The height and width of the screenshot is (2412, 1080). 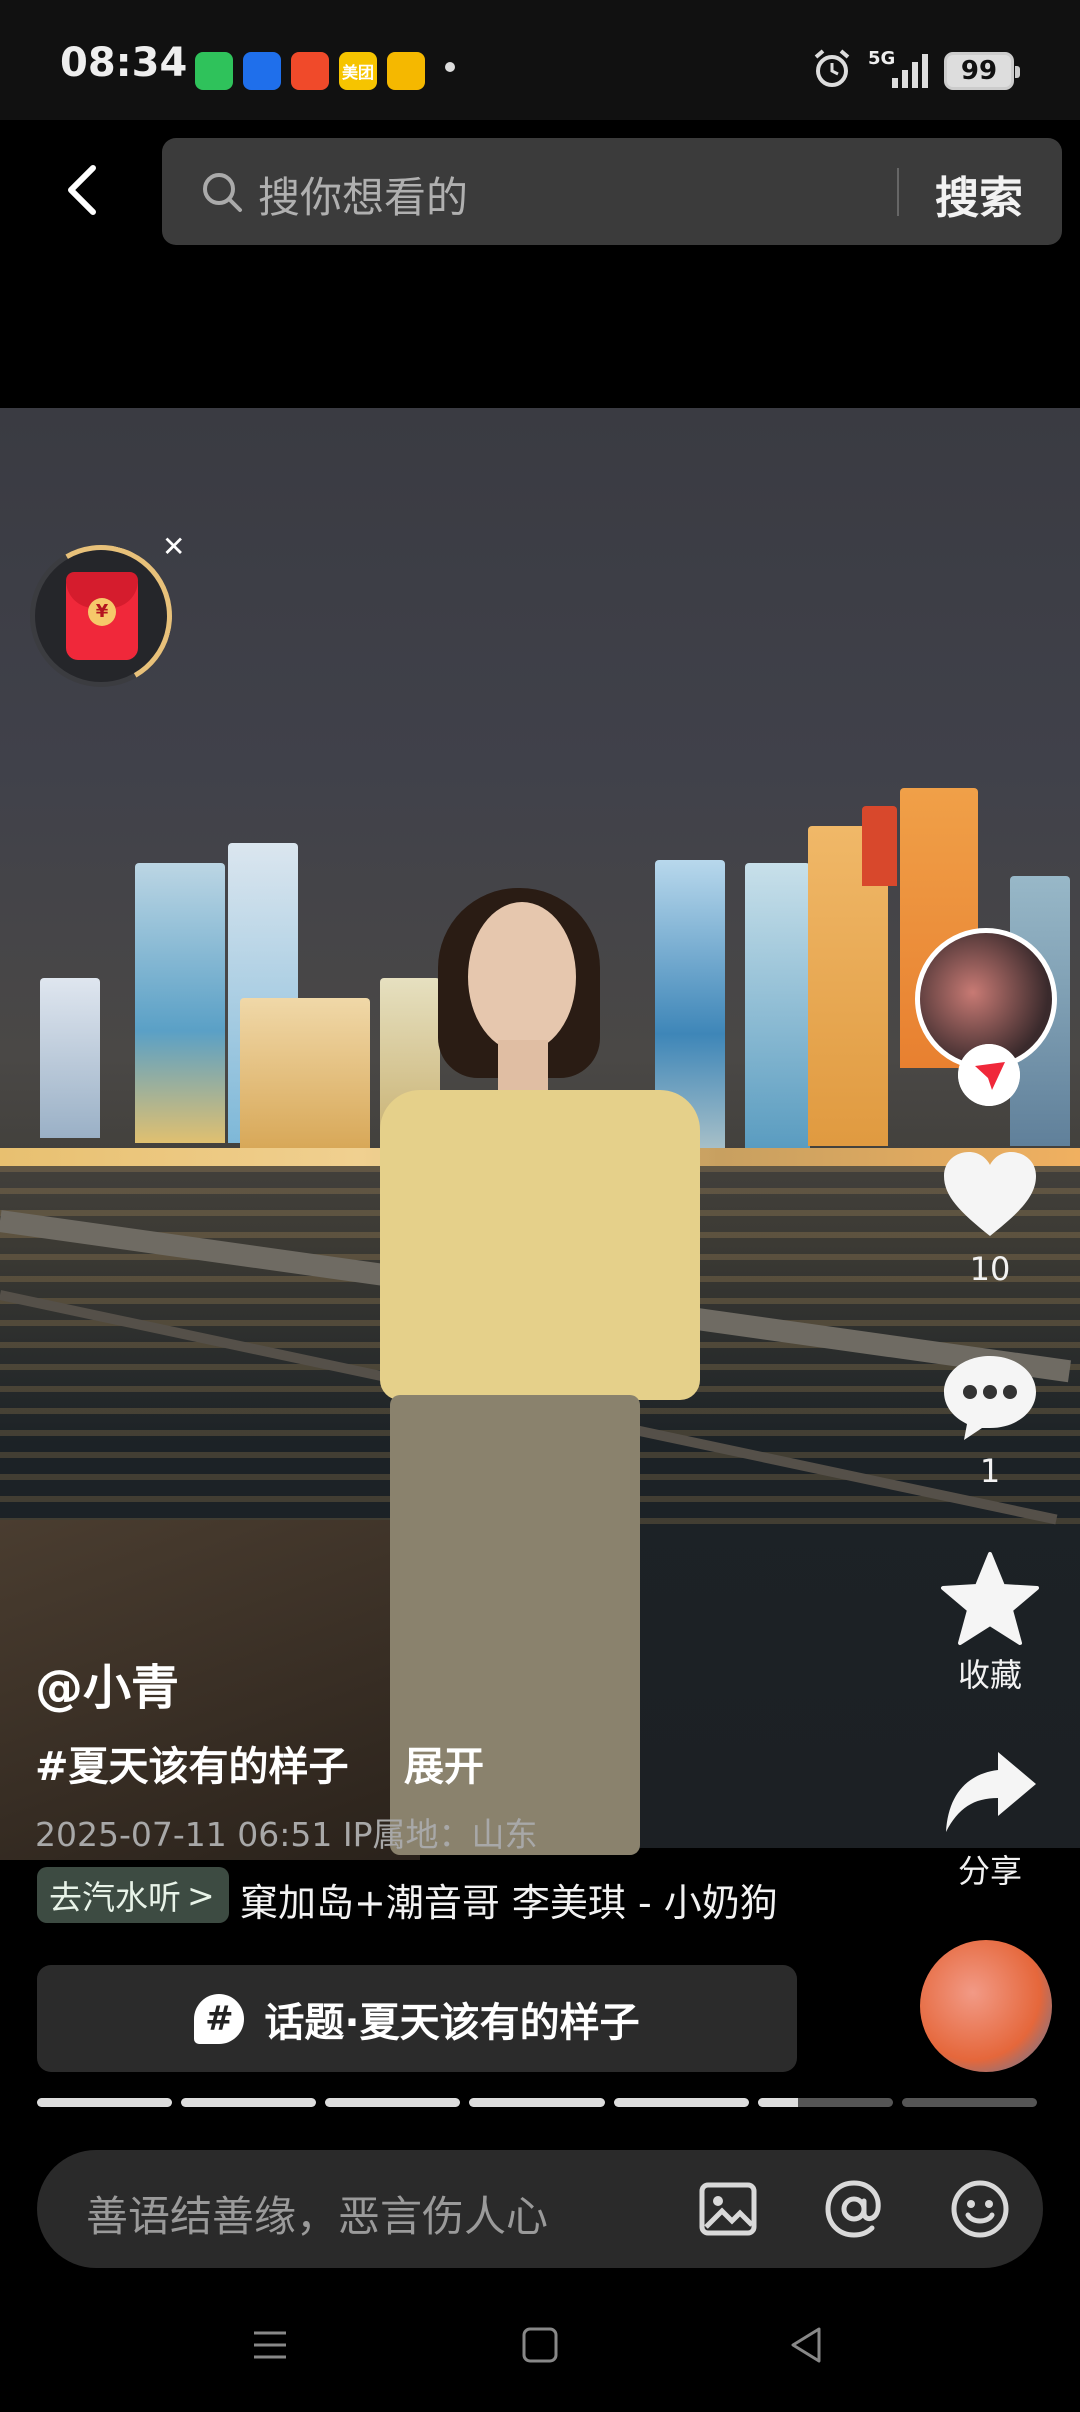 I want to click on listen-in-qishui-button: 去汽水听 >, so click(x=133, y=1895).